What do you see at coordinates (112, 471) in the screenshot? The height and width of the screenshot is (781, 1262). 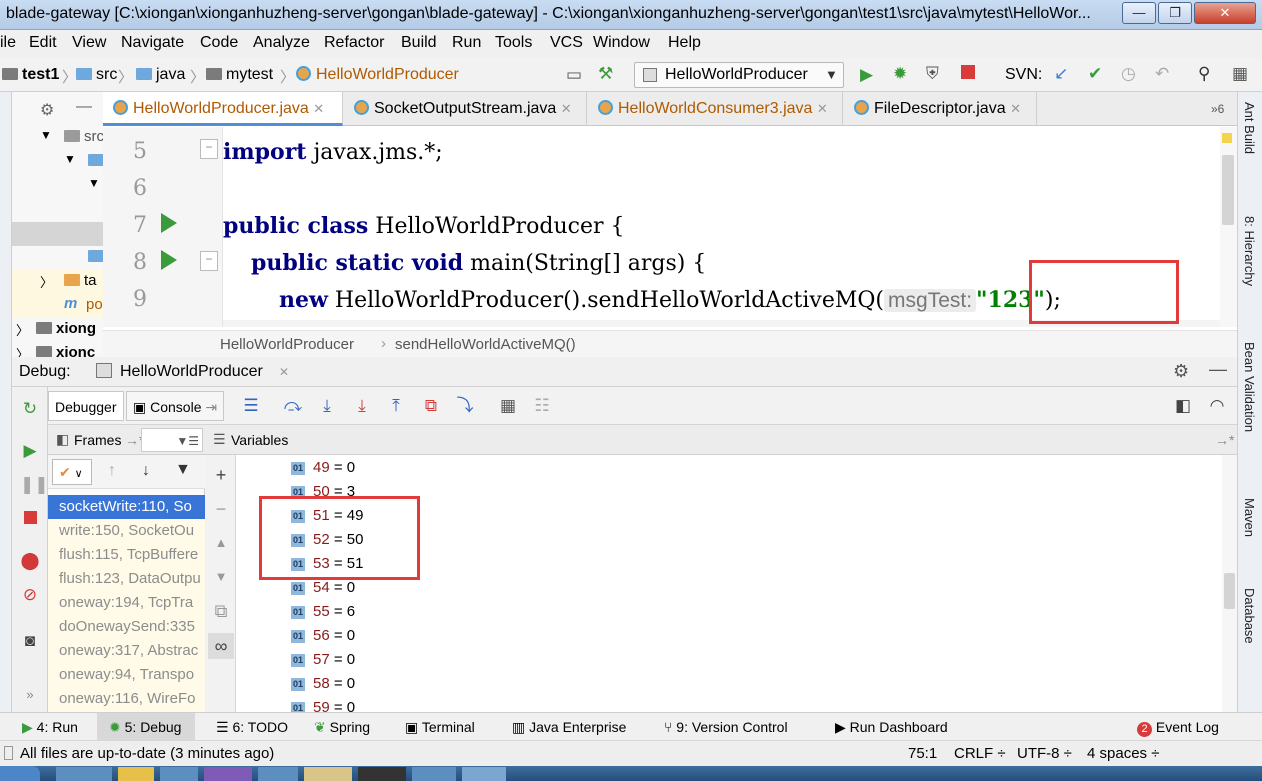 I see `up-arrow-icon: ↑` at bounding box center [112, 471].